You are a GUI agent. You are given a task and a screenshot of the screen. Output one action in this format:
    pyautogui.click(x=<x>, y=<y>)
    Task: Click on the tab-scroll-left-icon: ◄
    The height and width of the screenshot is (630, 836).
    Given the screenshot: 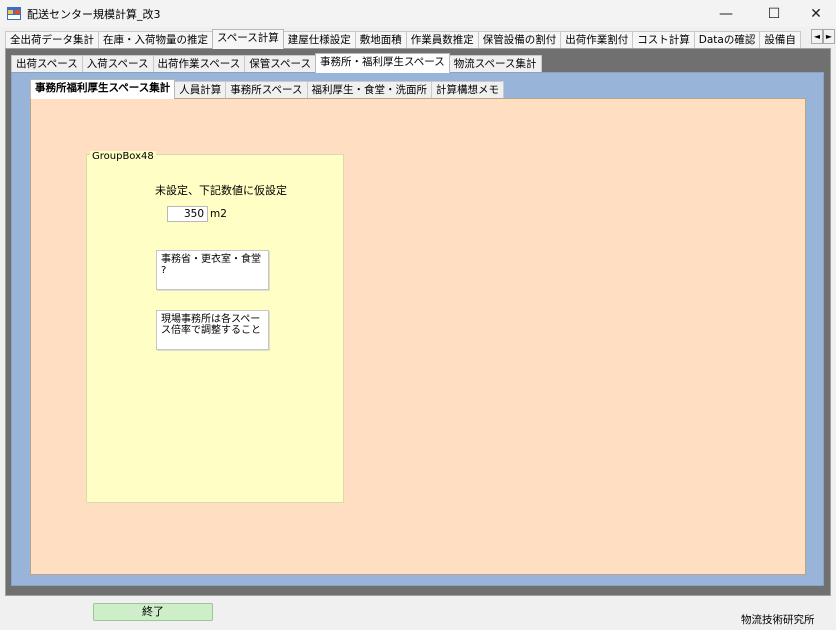 What is the action you would take?
    pyautogui.click(x=817, y=36)
    